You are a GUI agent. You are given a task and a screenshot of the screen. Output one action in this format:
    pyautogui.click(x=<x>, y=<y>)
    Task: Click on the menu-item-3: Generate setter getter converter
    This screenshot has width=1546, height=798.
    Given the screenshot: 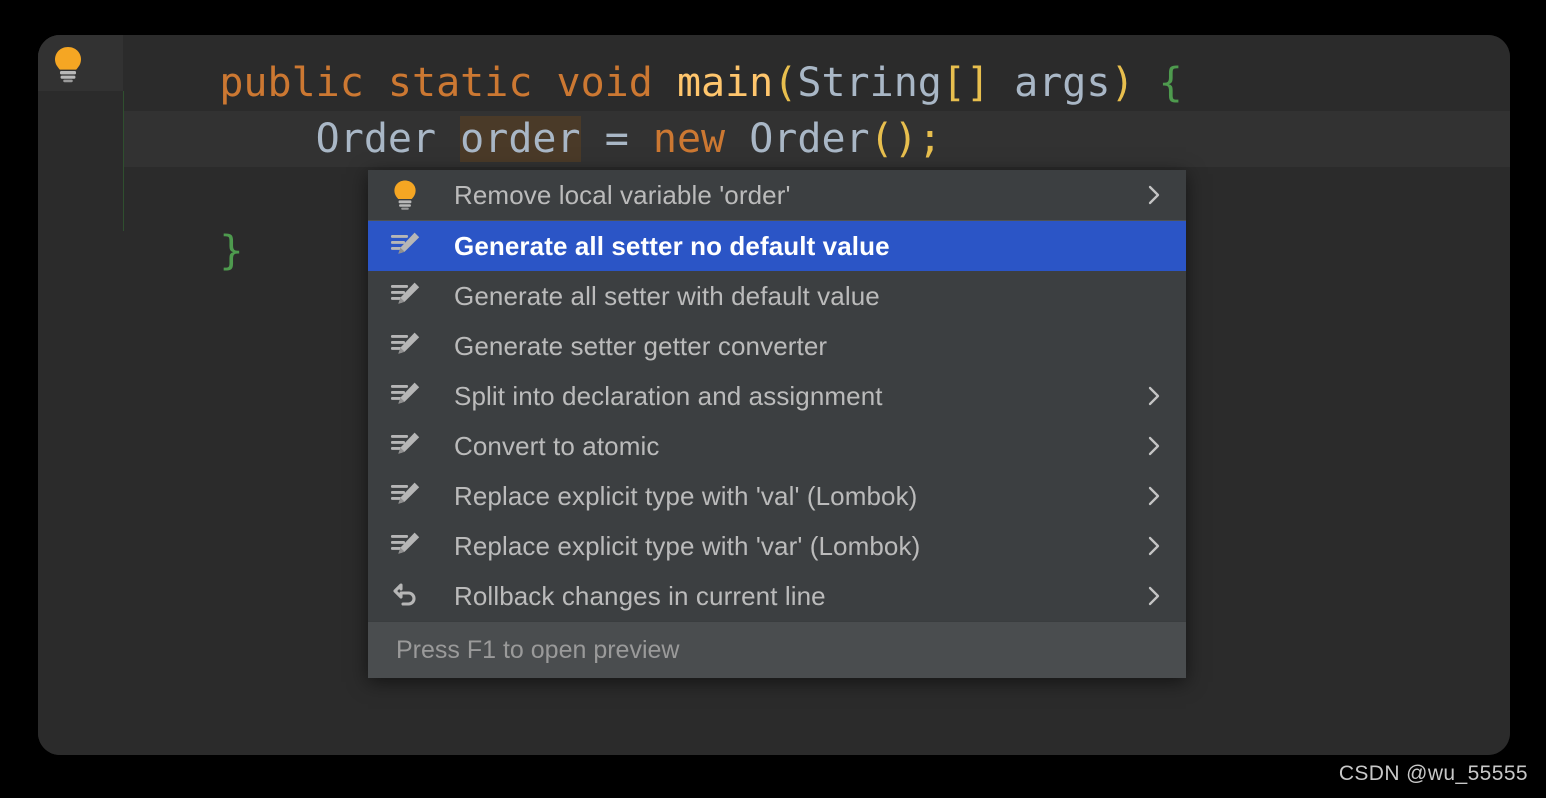 What is the action you would take?
    pyautogui.click(x=777, y=346)
    